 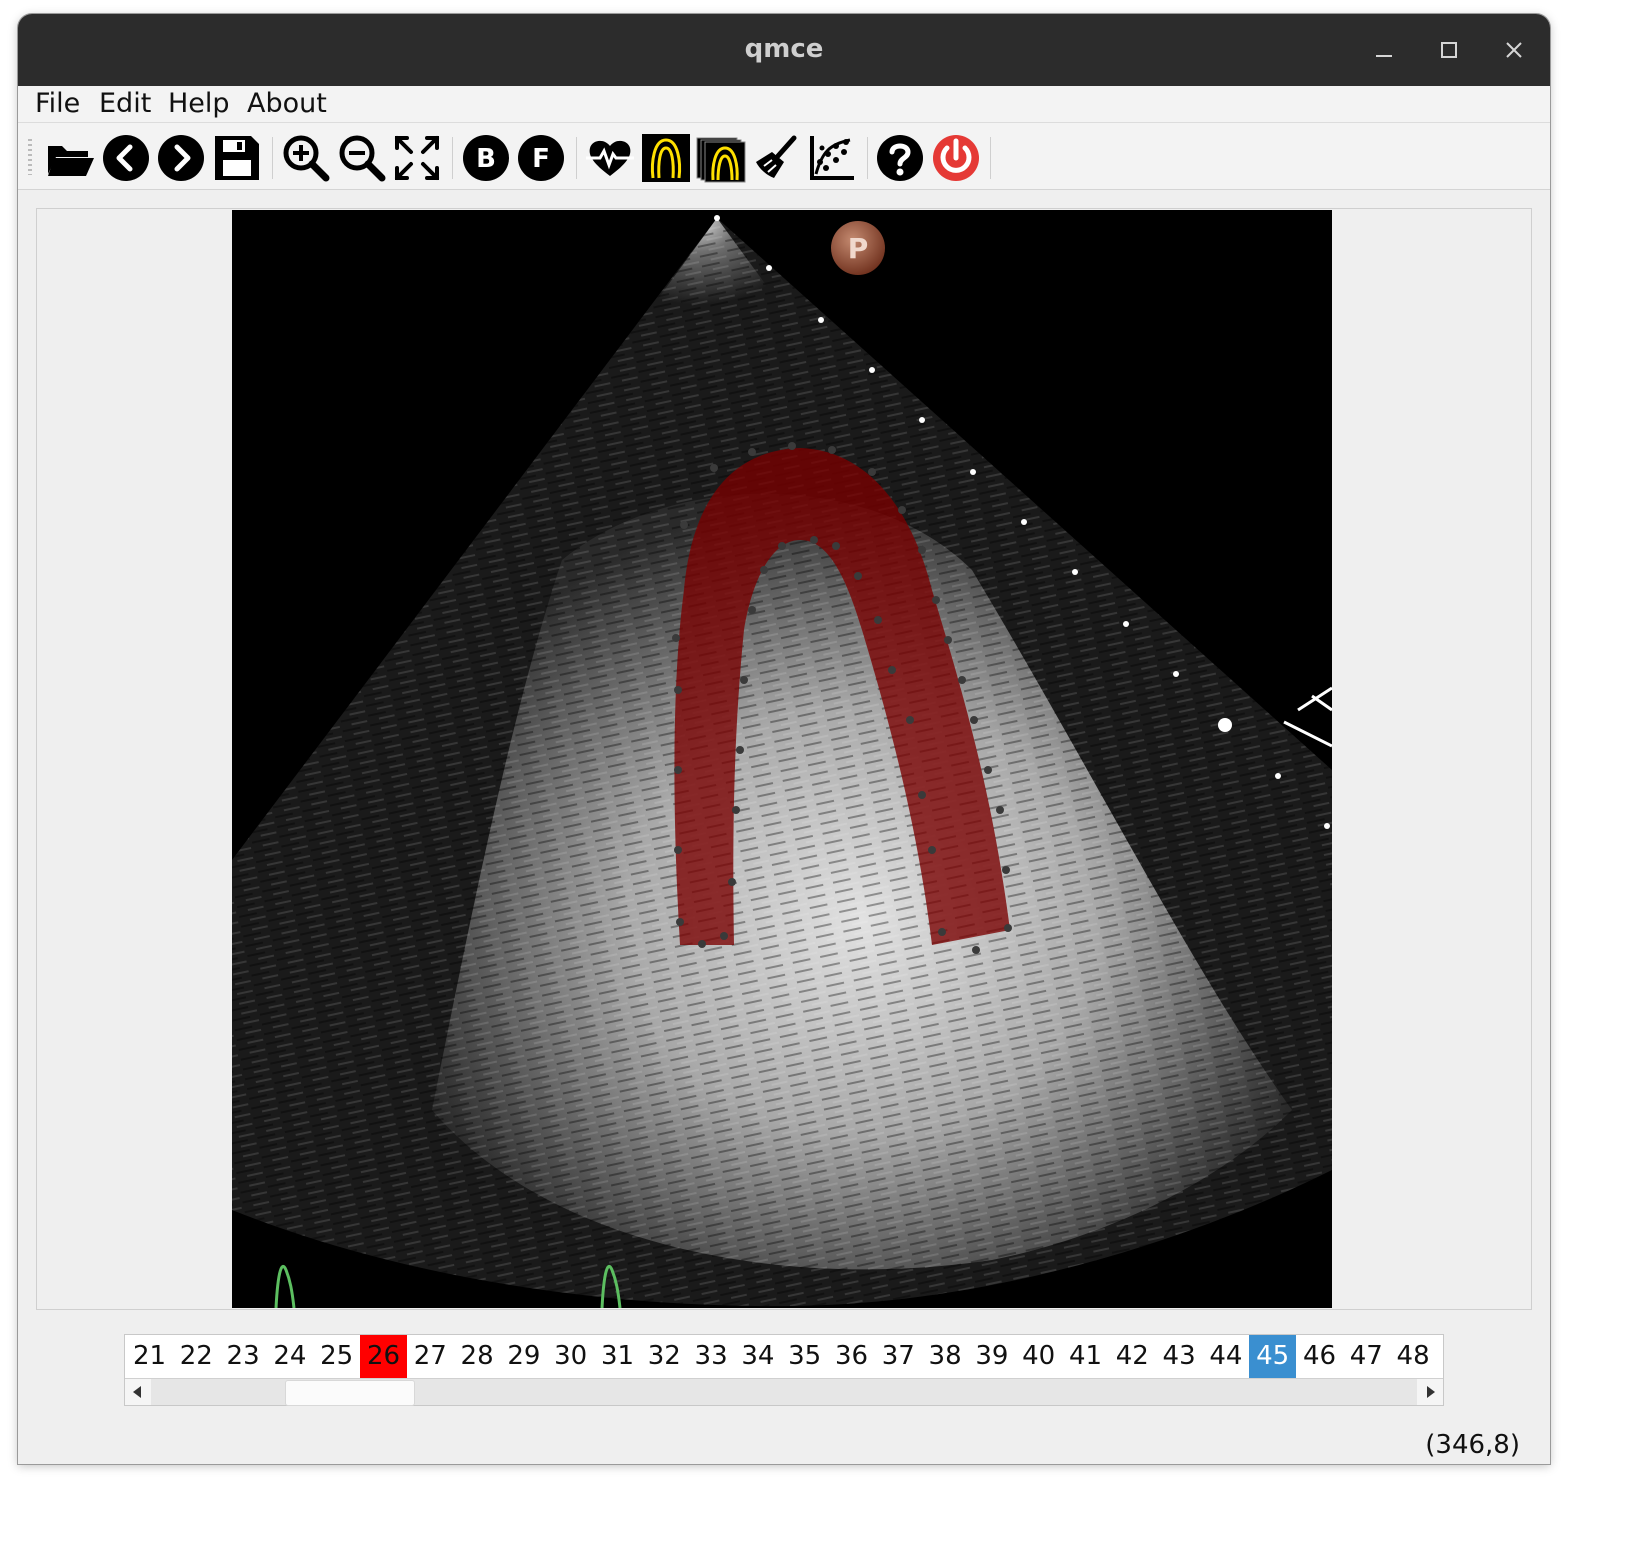 I want to click on frame-cell: 36, so click(x=851, y=1356).